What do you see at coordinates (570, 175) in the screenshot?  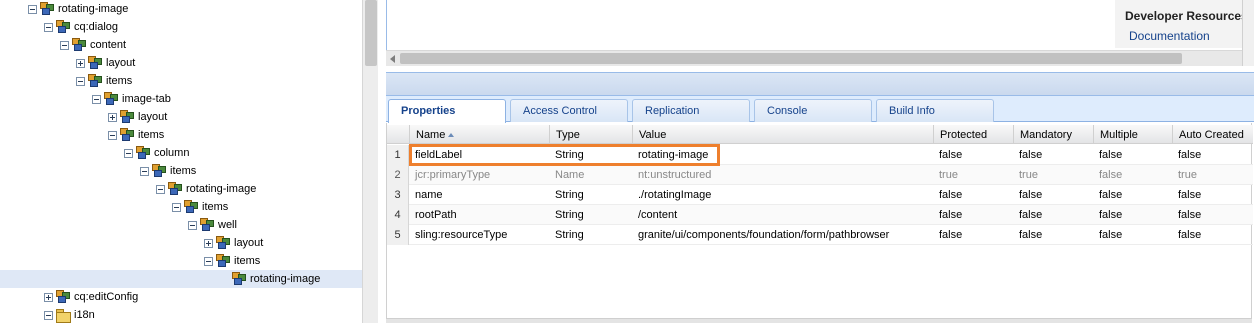 I see `cell-type: Name` at bounding box center [570, 175].